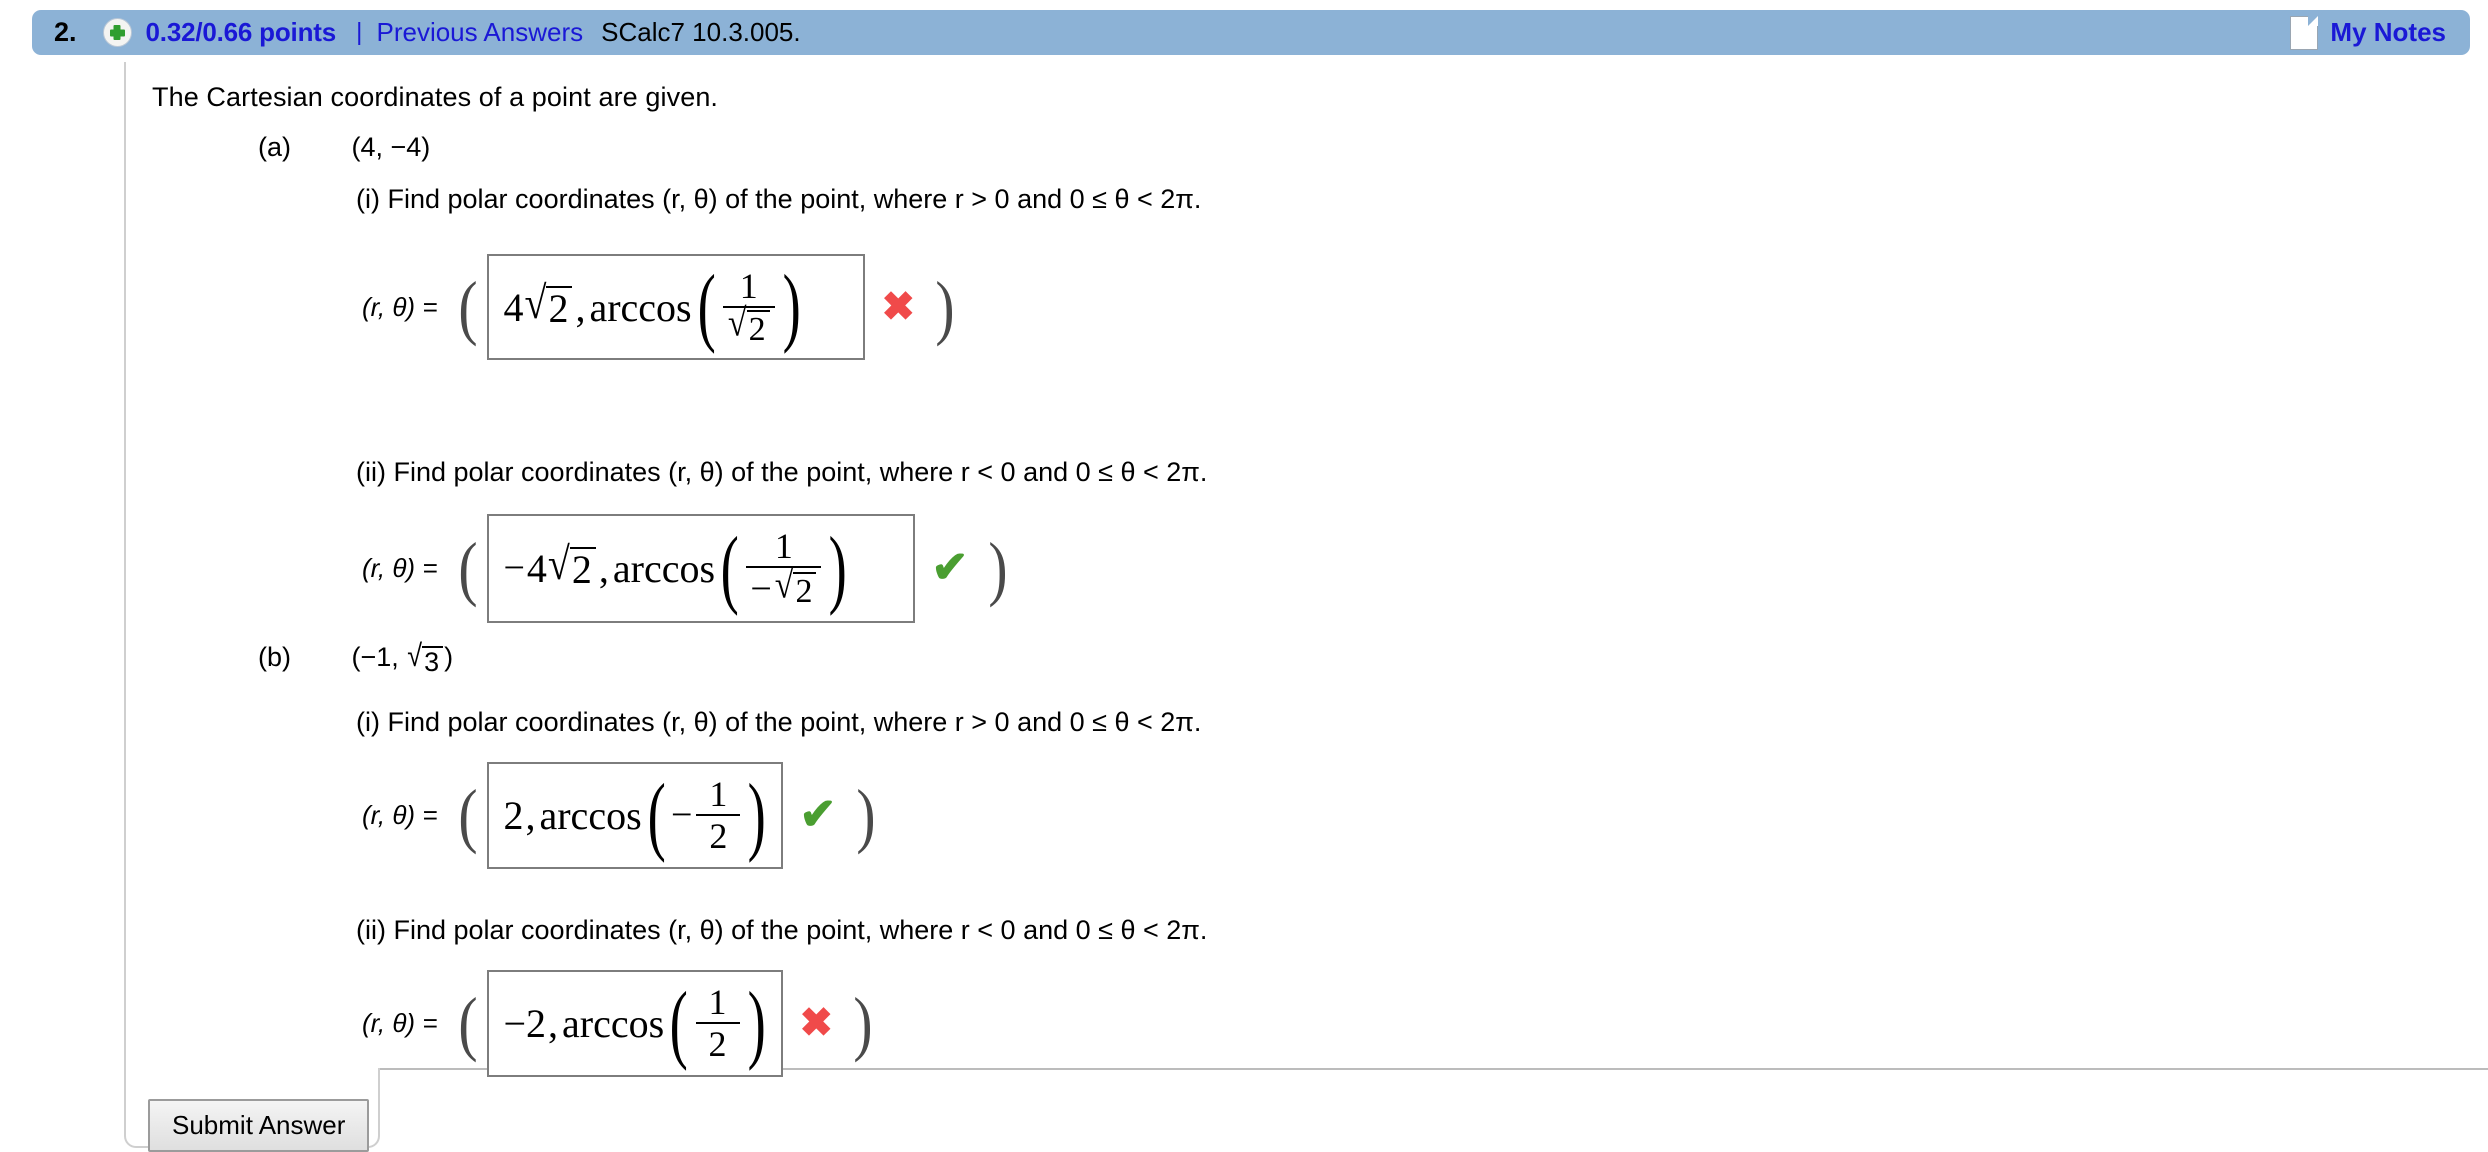 This screenshot has height=1152, width=2488. I want to click on part-b-sub-ii-expression: −2 , arccos ( 1 2 ), so click(637, 1023).